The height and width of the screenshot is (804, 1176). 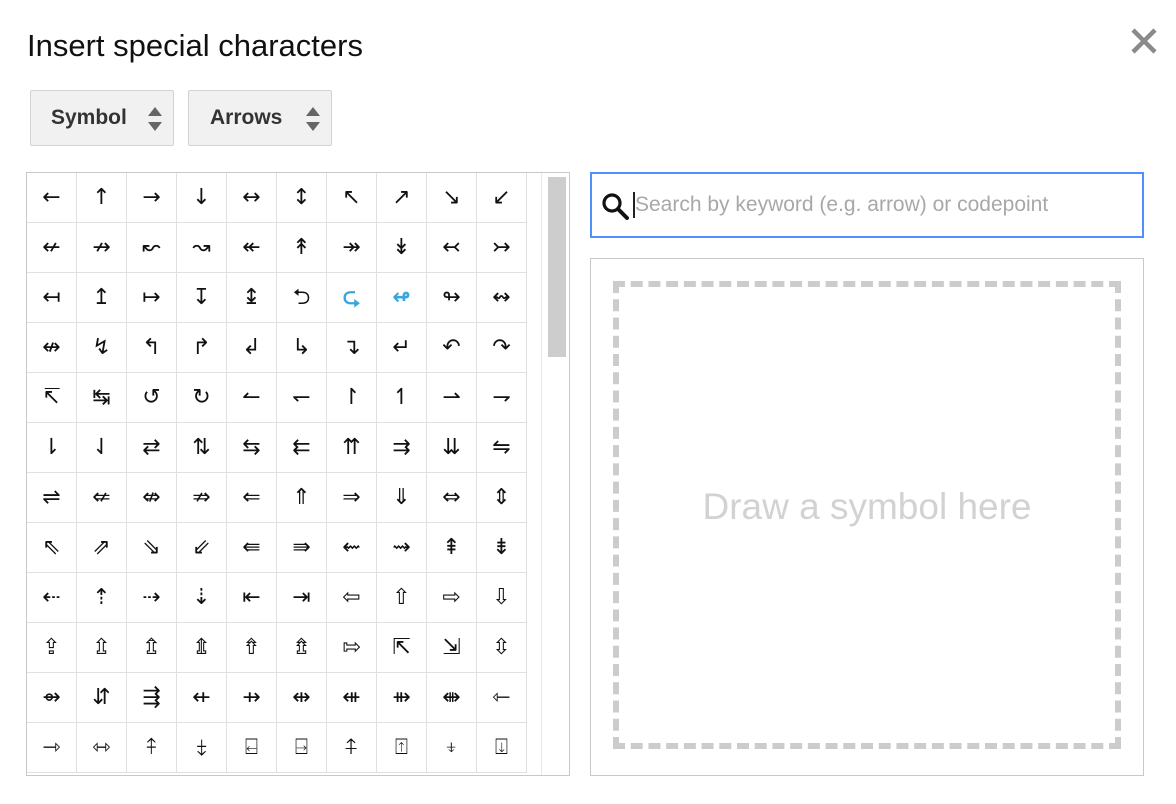 What do you see at coordinates (202, 698) in the screenshot?
I see `symbol-cell: ⇷` at bounding box center [202, 698].